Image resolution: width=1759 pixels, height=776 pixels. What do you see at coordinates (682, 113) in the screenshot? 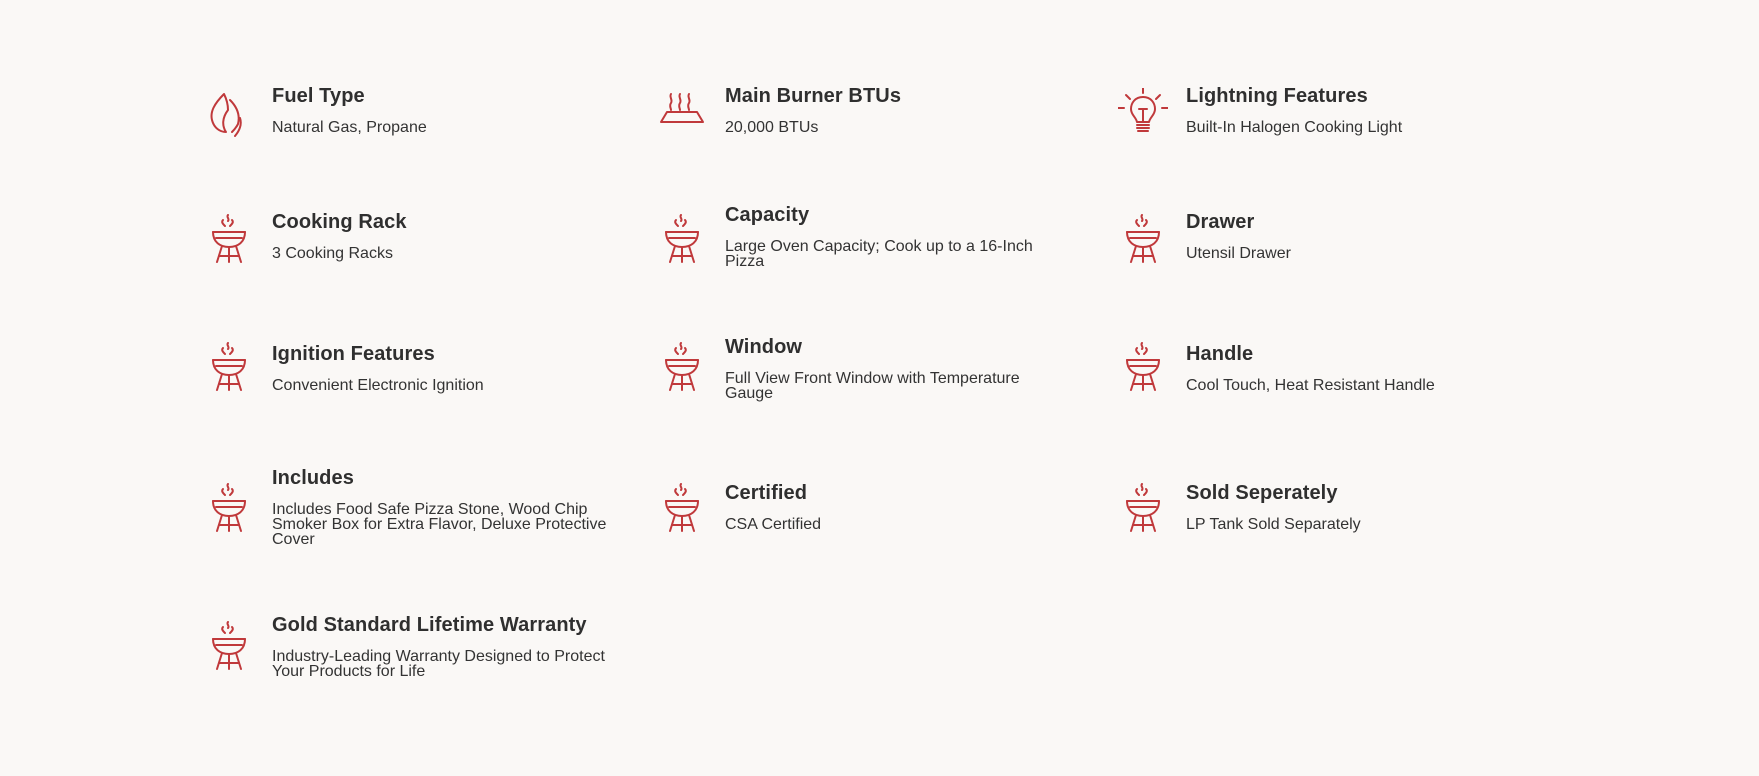
I see `burner-heat-icon` at bounding box center [682, 113].